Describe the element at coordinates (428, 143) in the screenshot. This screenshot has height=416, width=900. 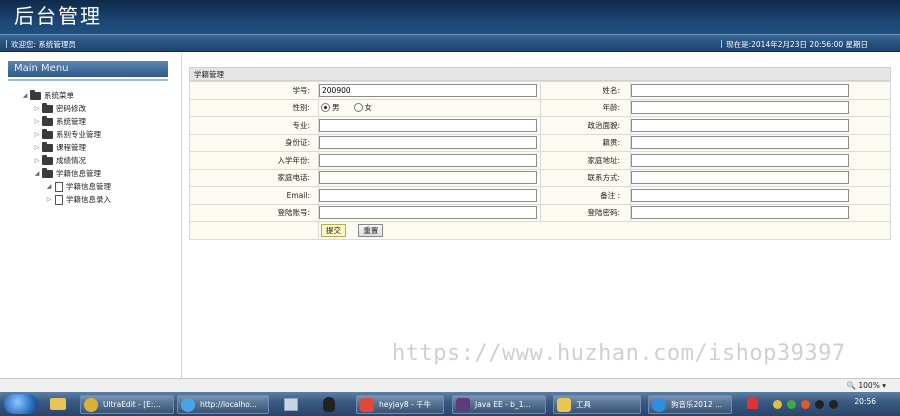
I see `idcard-input` at that location.